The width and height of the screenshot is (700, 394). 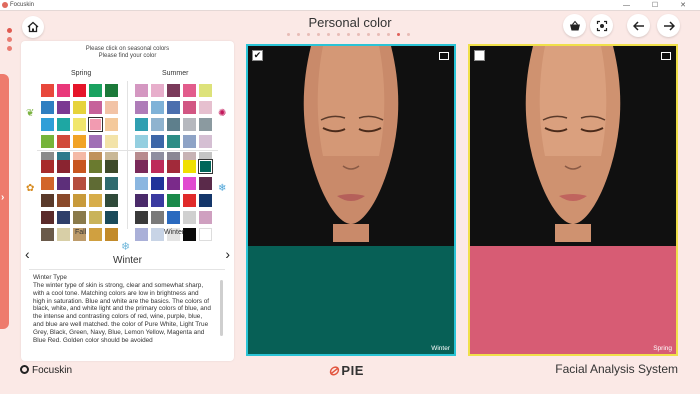 I want to click on cart-button, so click(x=574, y=25).